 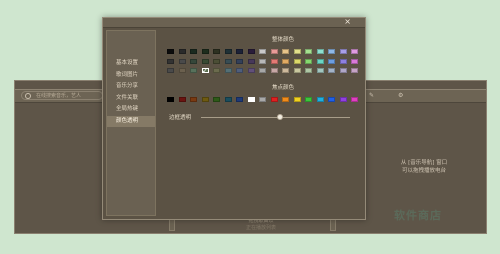 I want to click on menu-item-2: 歌词图片, so click(x=131, y=75).